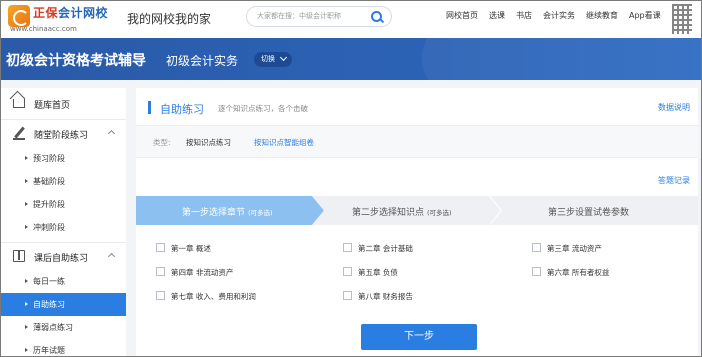 The height and width of the screenshot is (357, 702). Describe the element at coordinates (263, 108) in the screenshot. I see `page-description: 逐个知识点练习，各个击破` at that location.